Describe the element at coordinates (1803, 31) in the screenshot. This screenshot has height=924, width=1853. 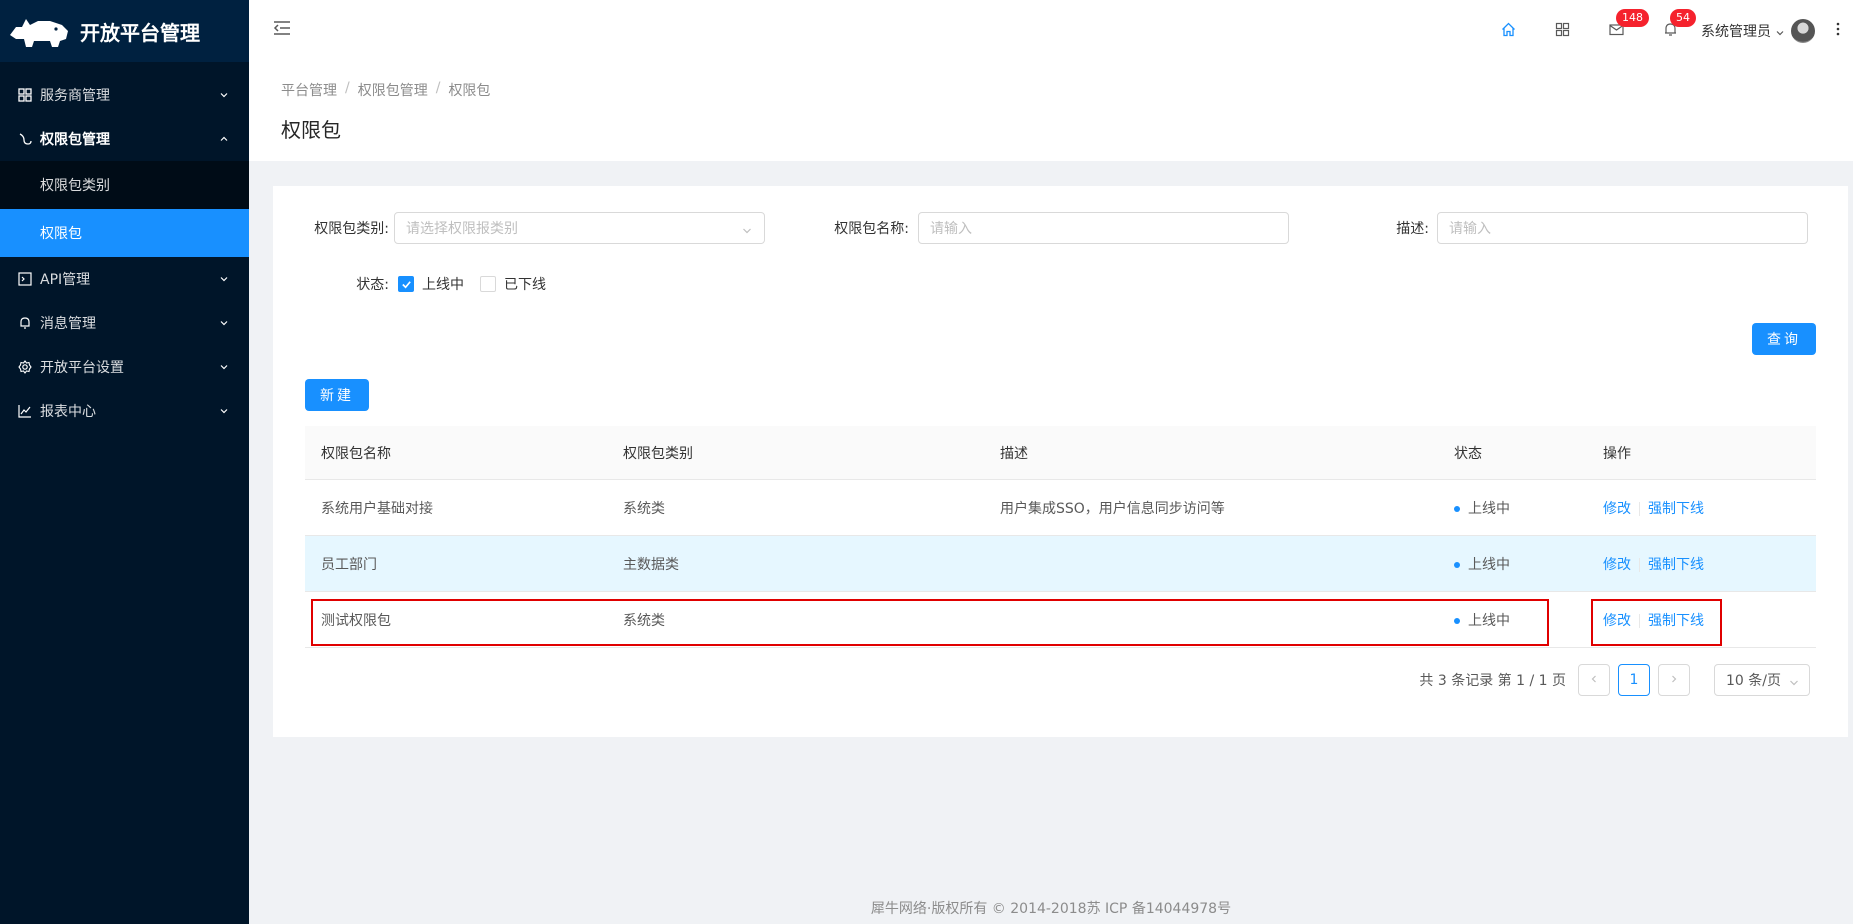
I see `avatar` at that location.